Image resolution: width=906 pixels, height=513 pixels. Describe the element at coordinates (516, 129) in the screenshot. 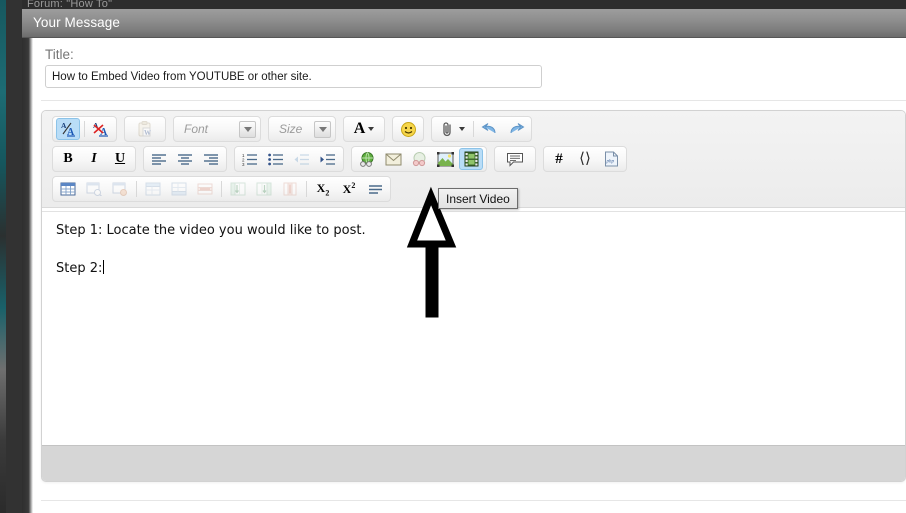

I see `redo-icon` at that location.